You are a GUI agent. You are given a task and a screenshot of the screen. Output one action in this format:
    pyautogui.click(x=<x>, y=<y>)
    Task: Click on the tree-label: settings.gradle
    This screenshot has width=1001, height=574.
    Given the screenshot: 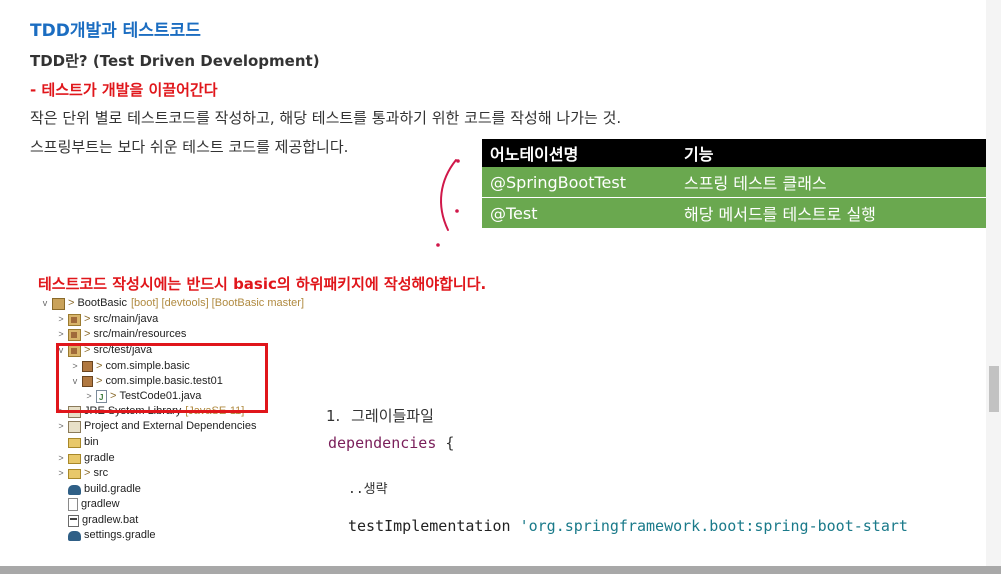 What is the action you would take?
    pyautogui.click(x=120, y=535)
    